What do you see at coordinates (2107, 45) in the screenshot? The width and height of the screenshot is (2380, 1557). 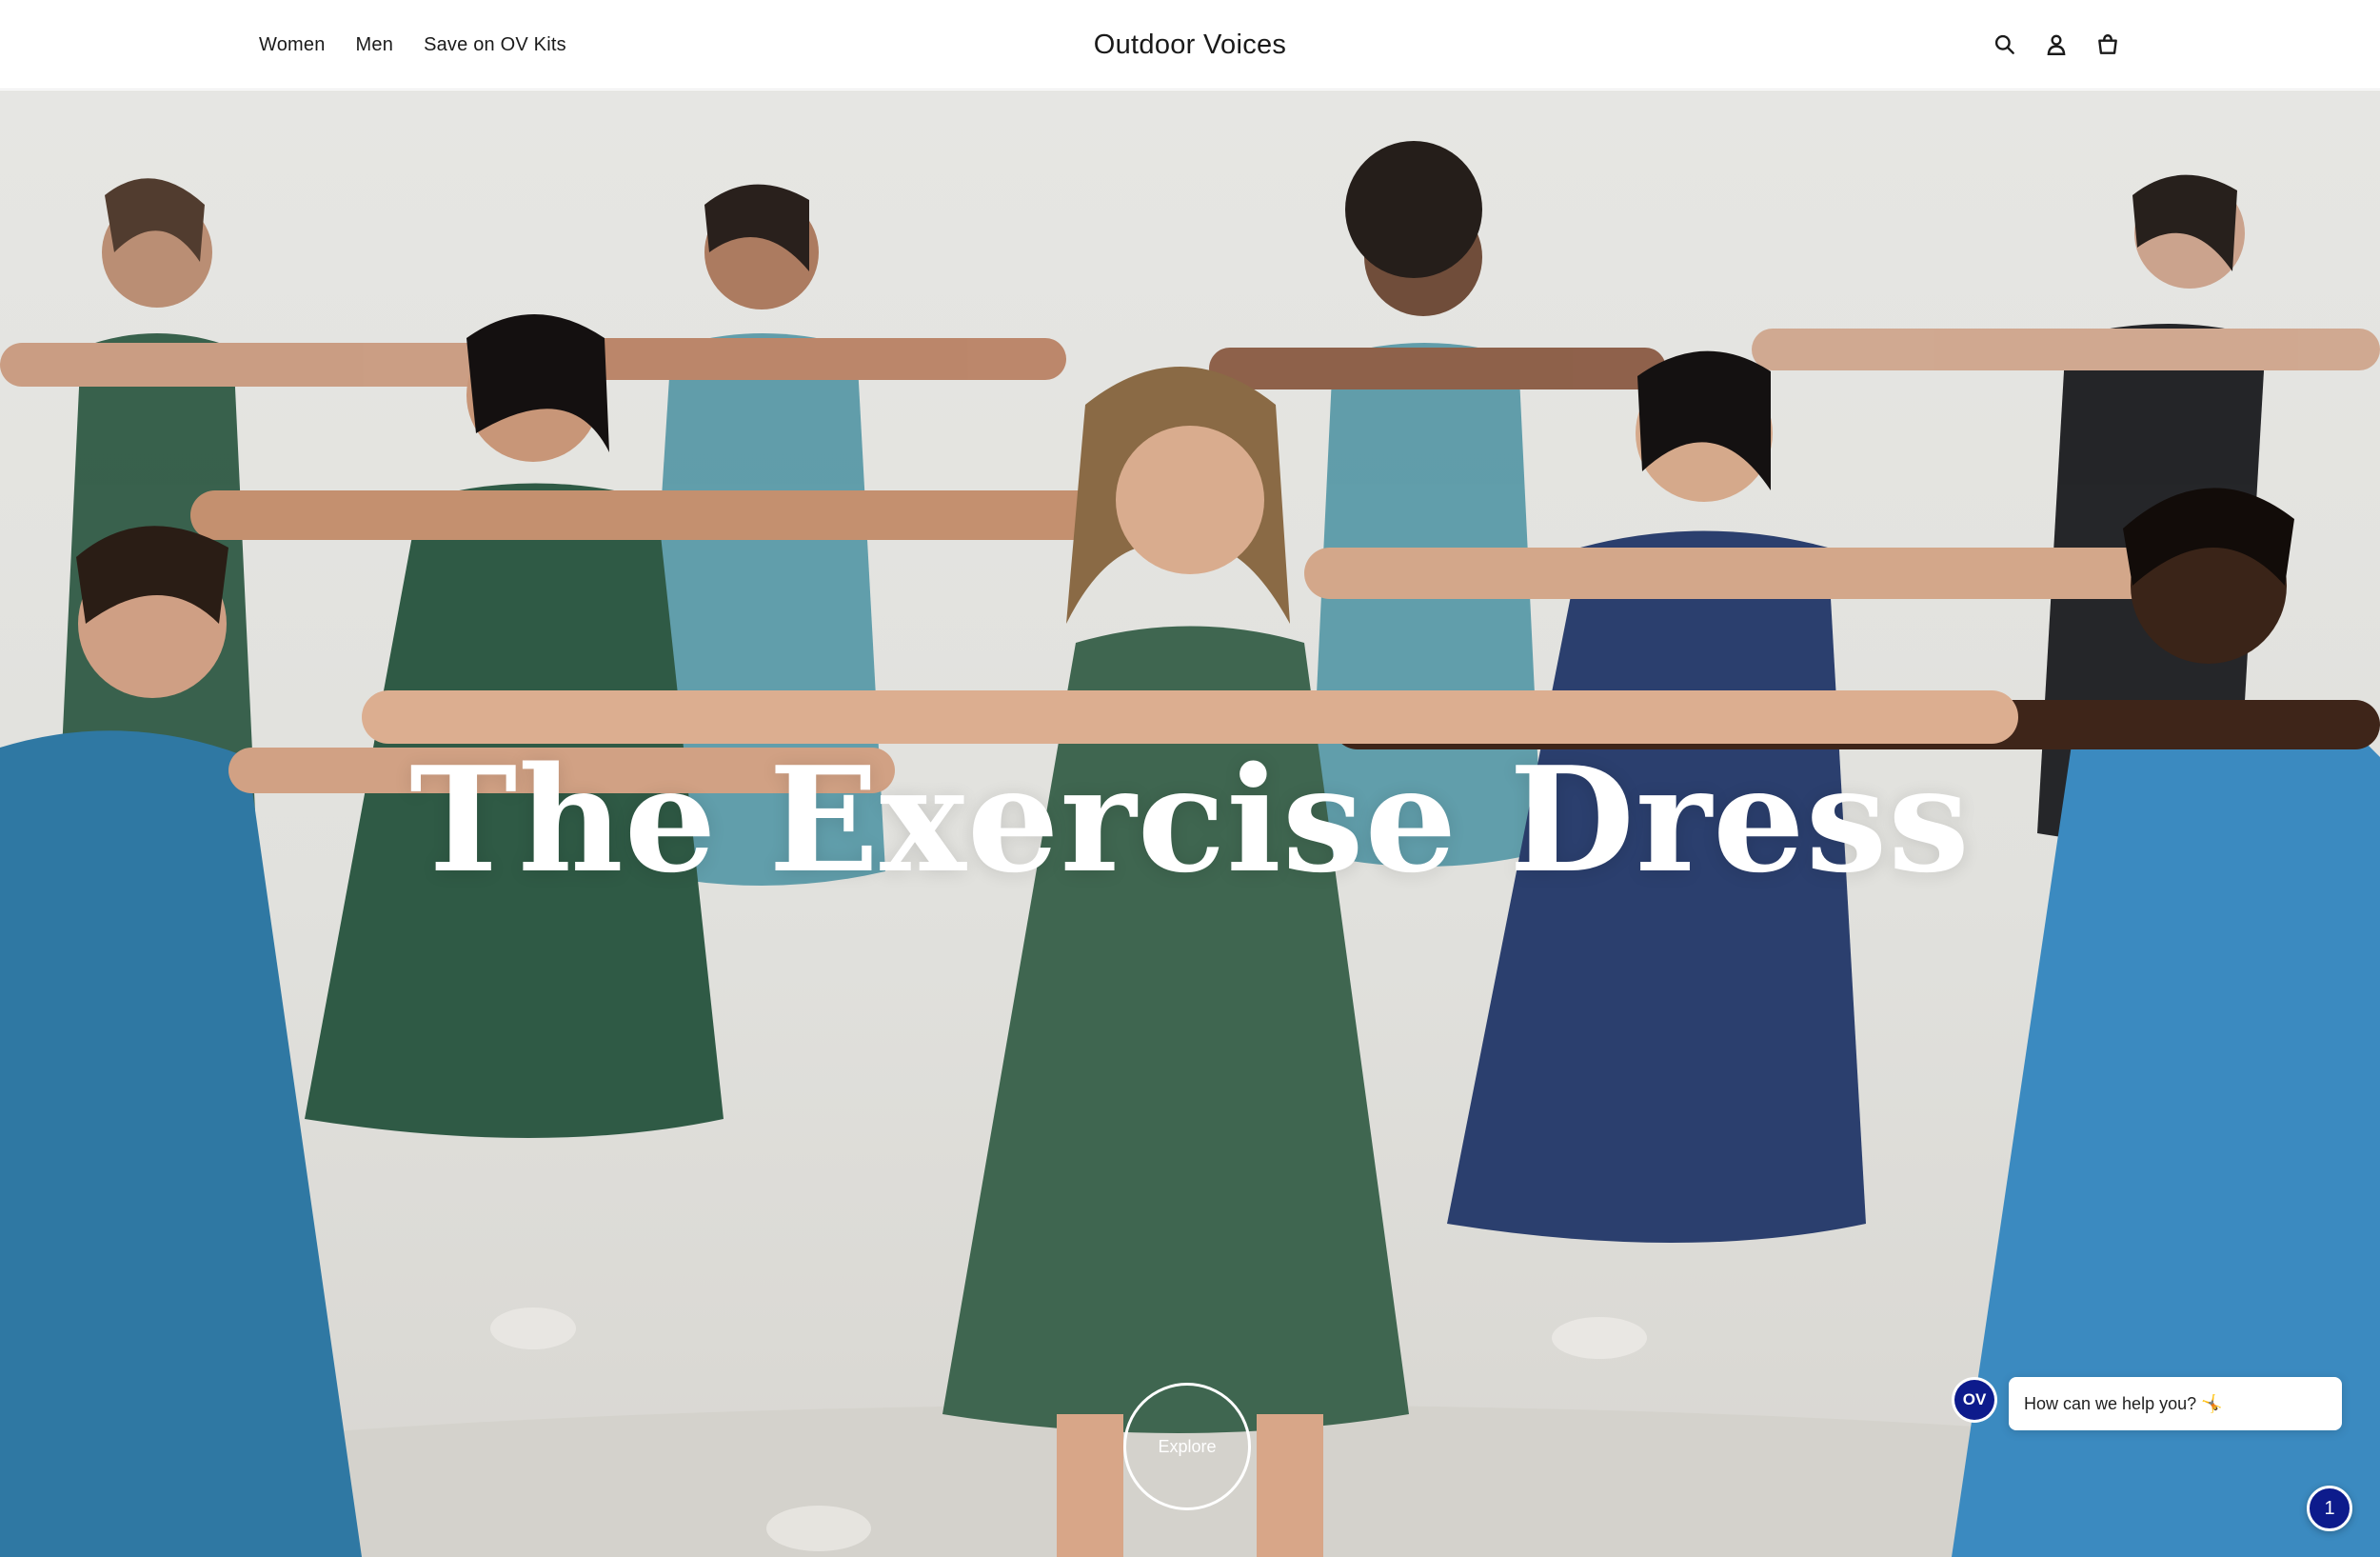 I see `cart-icon` at bounding box center [2107, 45].